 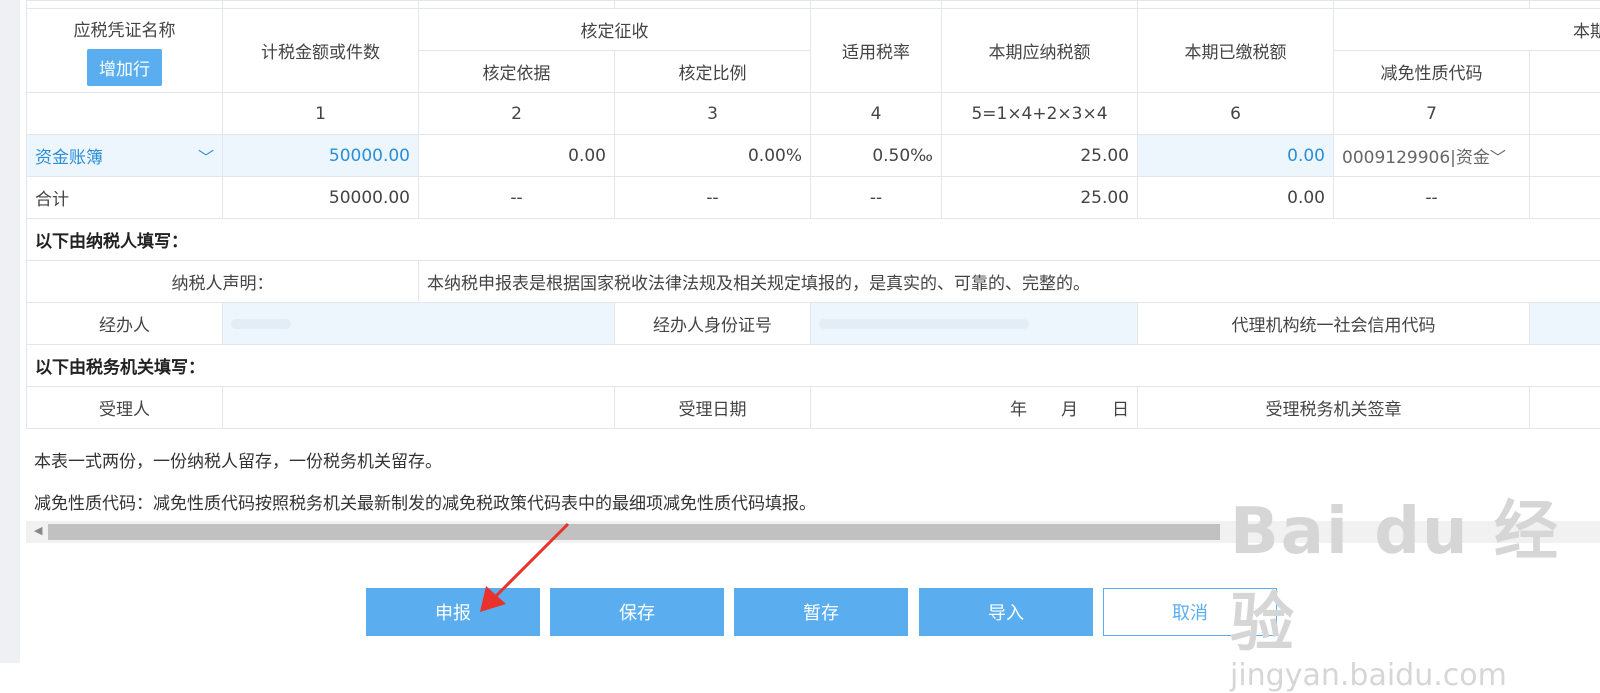 I want to click on group-assess-header: 核定征收, so click(x=615, y=30).